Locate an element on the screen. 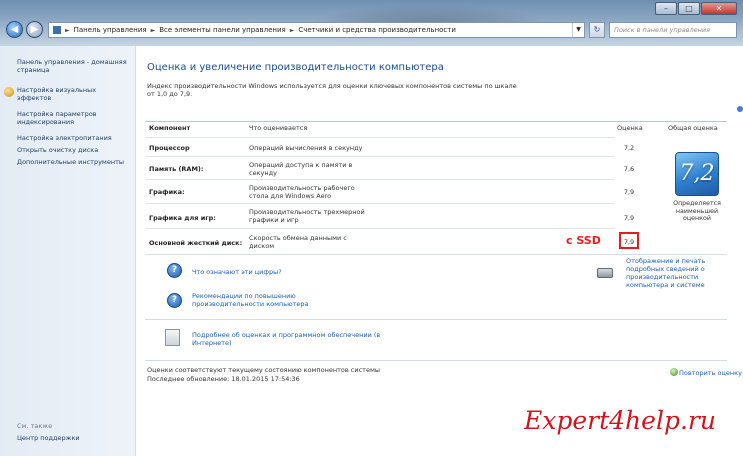 The image size is (743, 456). breadcrumb-item: Панель управления is located at coordinates (110, 30).